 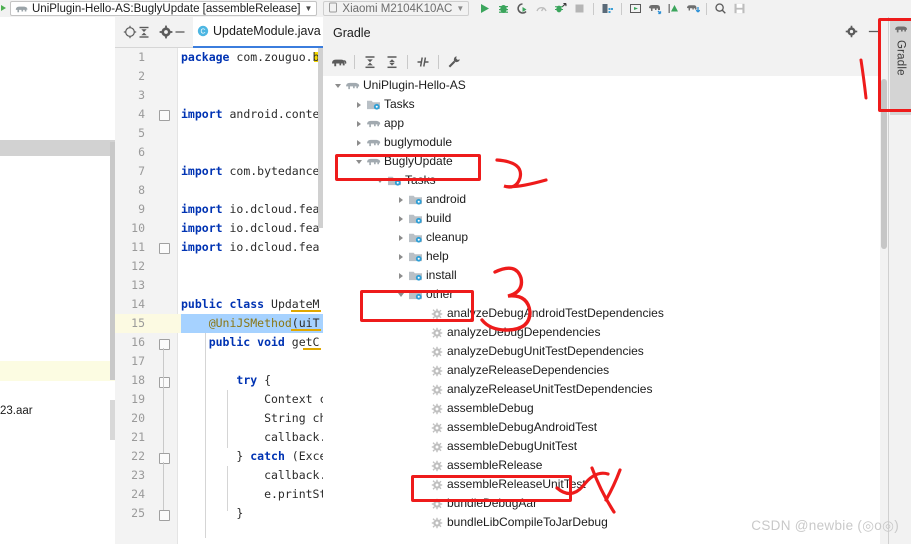 I want to click on code-line: package com.zouguo.b, so click(x=250, y=57).